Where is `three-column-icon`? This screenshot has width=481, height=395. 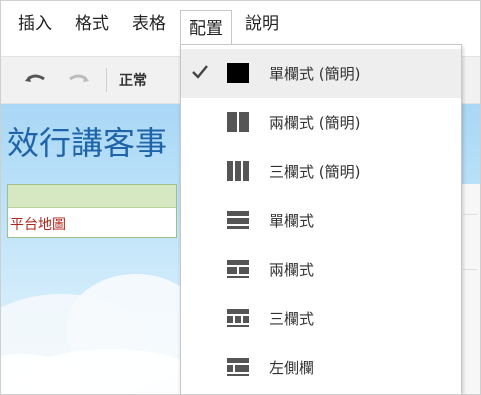 three-column-icon is located at coordinates (238, 318).